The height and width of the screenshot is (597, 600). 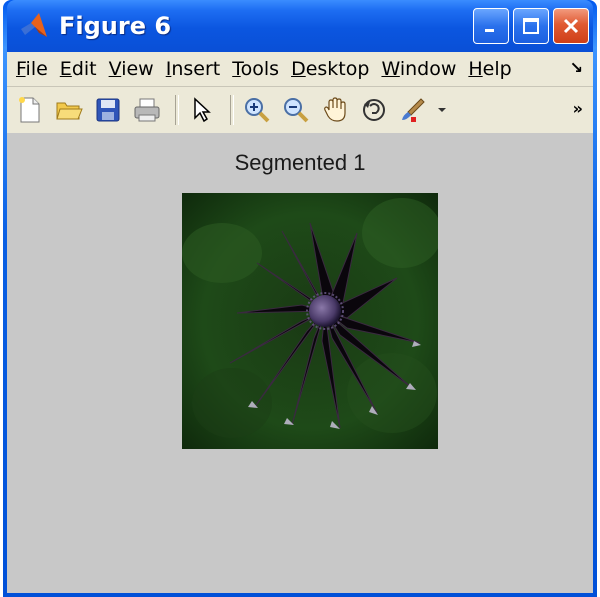 What do you see at coordinates (34, 25) in the screenshot?
I see `matlab-logo-icon` at bounding box center [34, 25].